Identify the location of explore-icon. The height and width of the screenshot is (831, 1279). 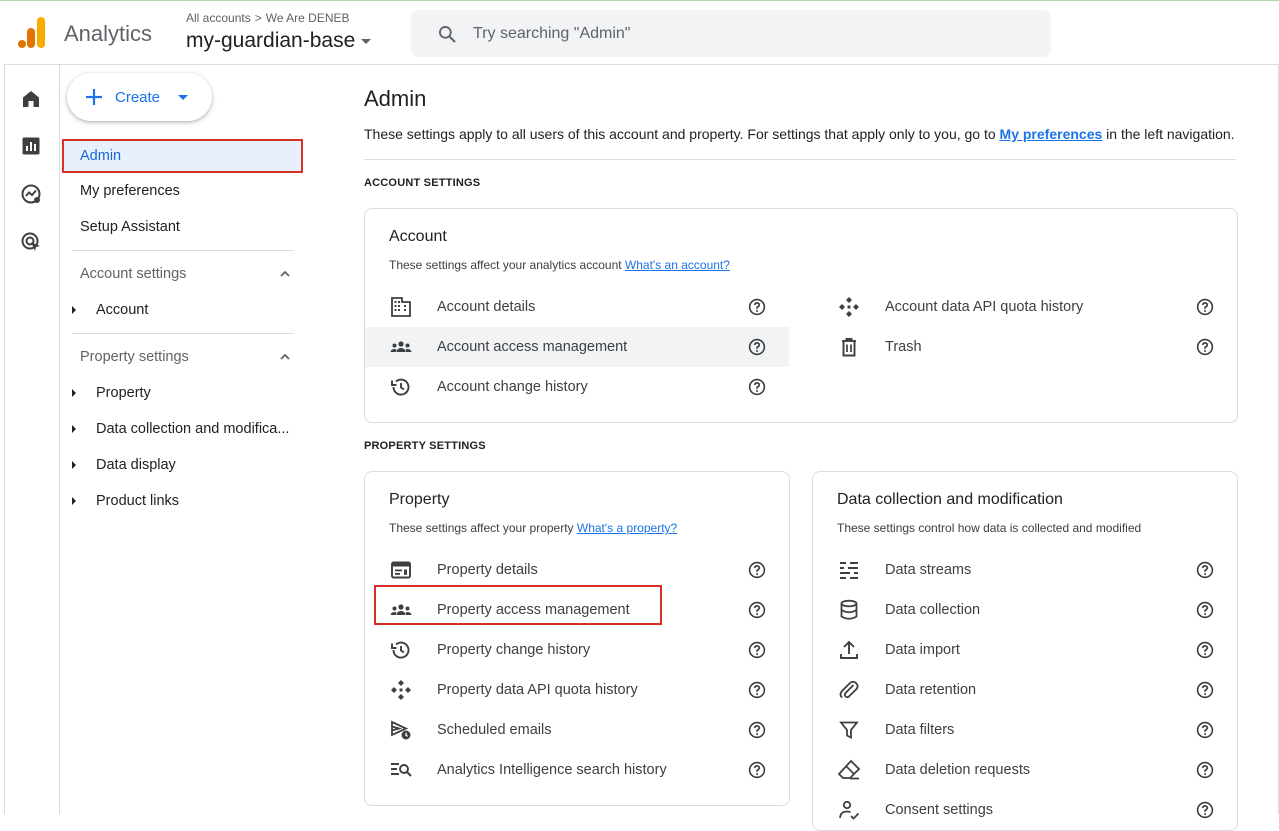
(31, 194).